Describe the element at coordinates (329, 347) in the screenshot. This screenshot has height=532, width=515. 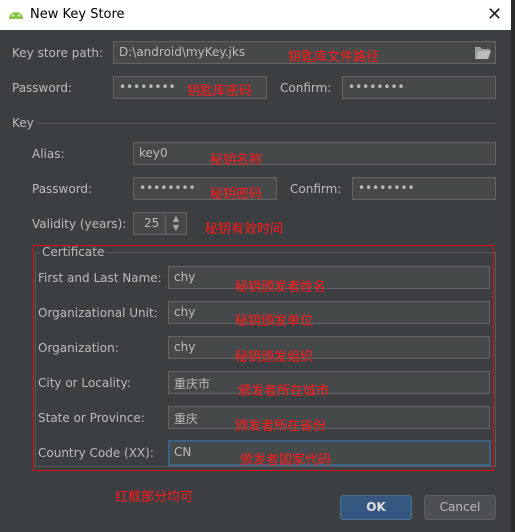
I see `cert-org-input: chy` at that location.